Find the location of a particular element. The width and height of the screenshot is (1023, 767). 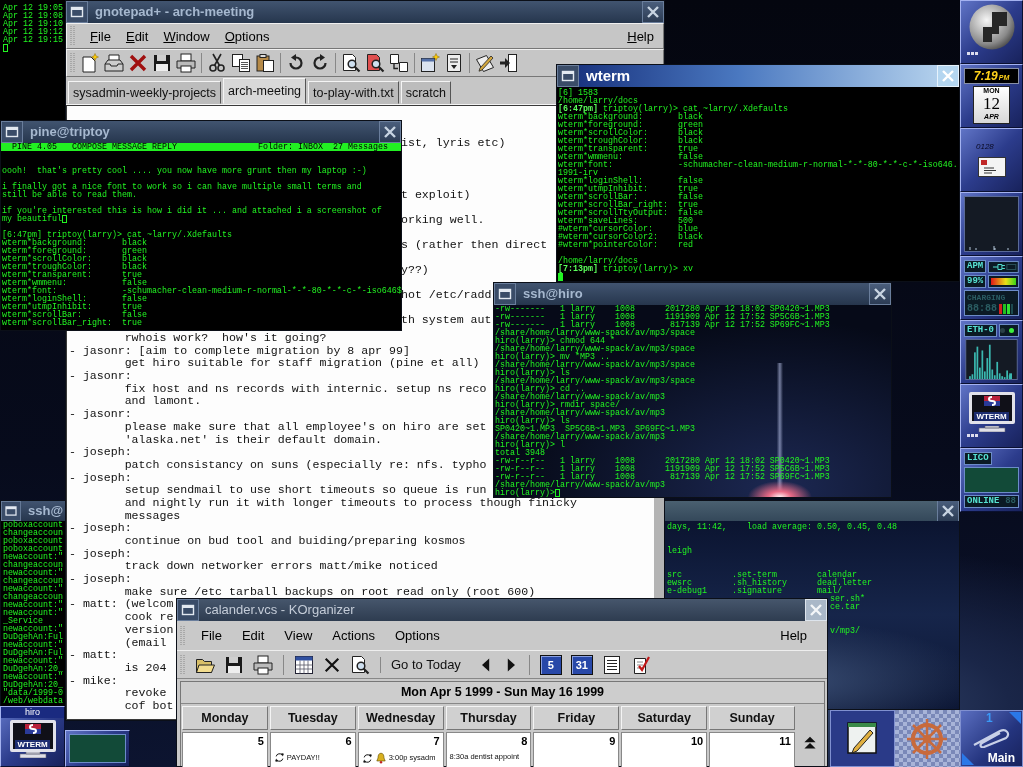

tab: scratch is located at coordinates (425, 92).